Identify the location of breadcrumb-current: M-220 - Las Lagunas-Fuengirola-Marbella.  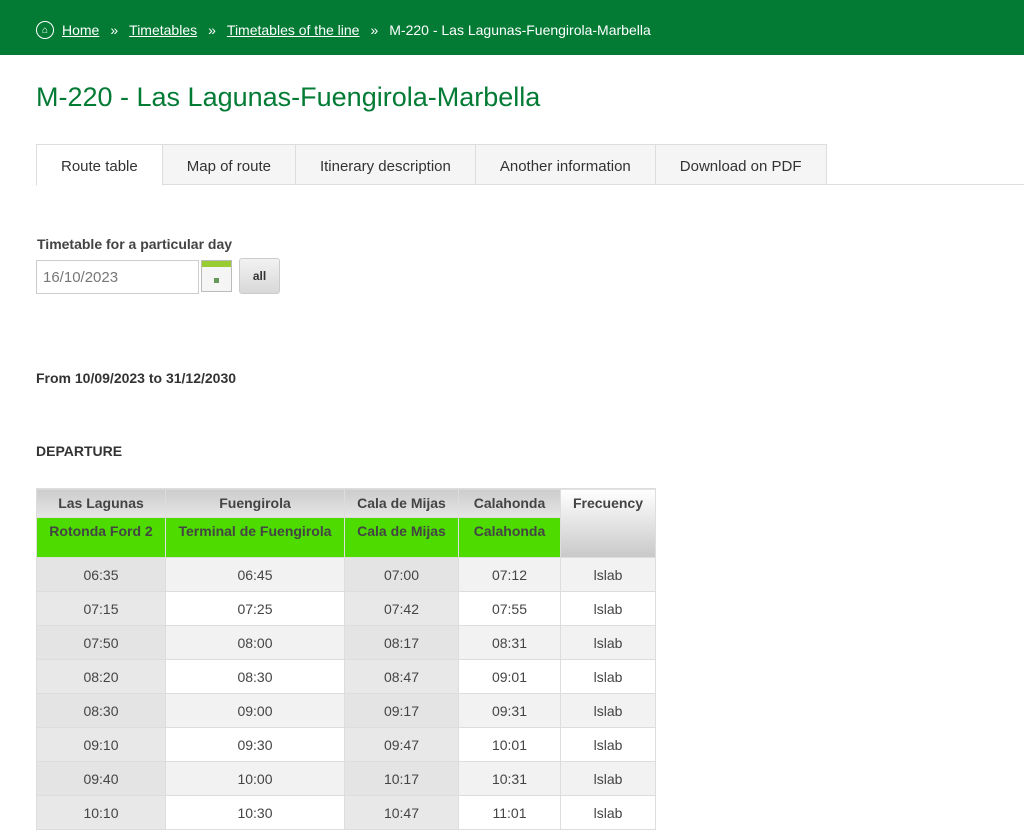
(520, 30).